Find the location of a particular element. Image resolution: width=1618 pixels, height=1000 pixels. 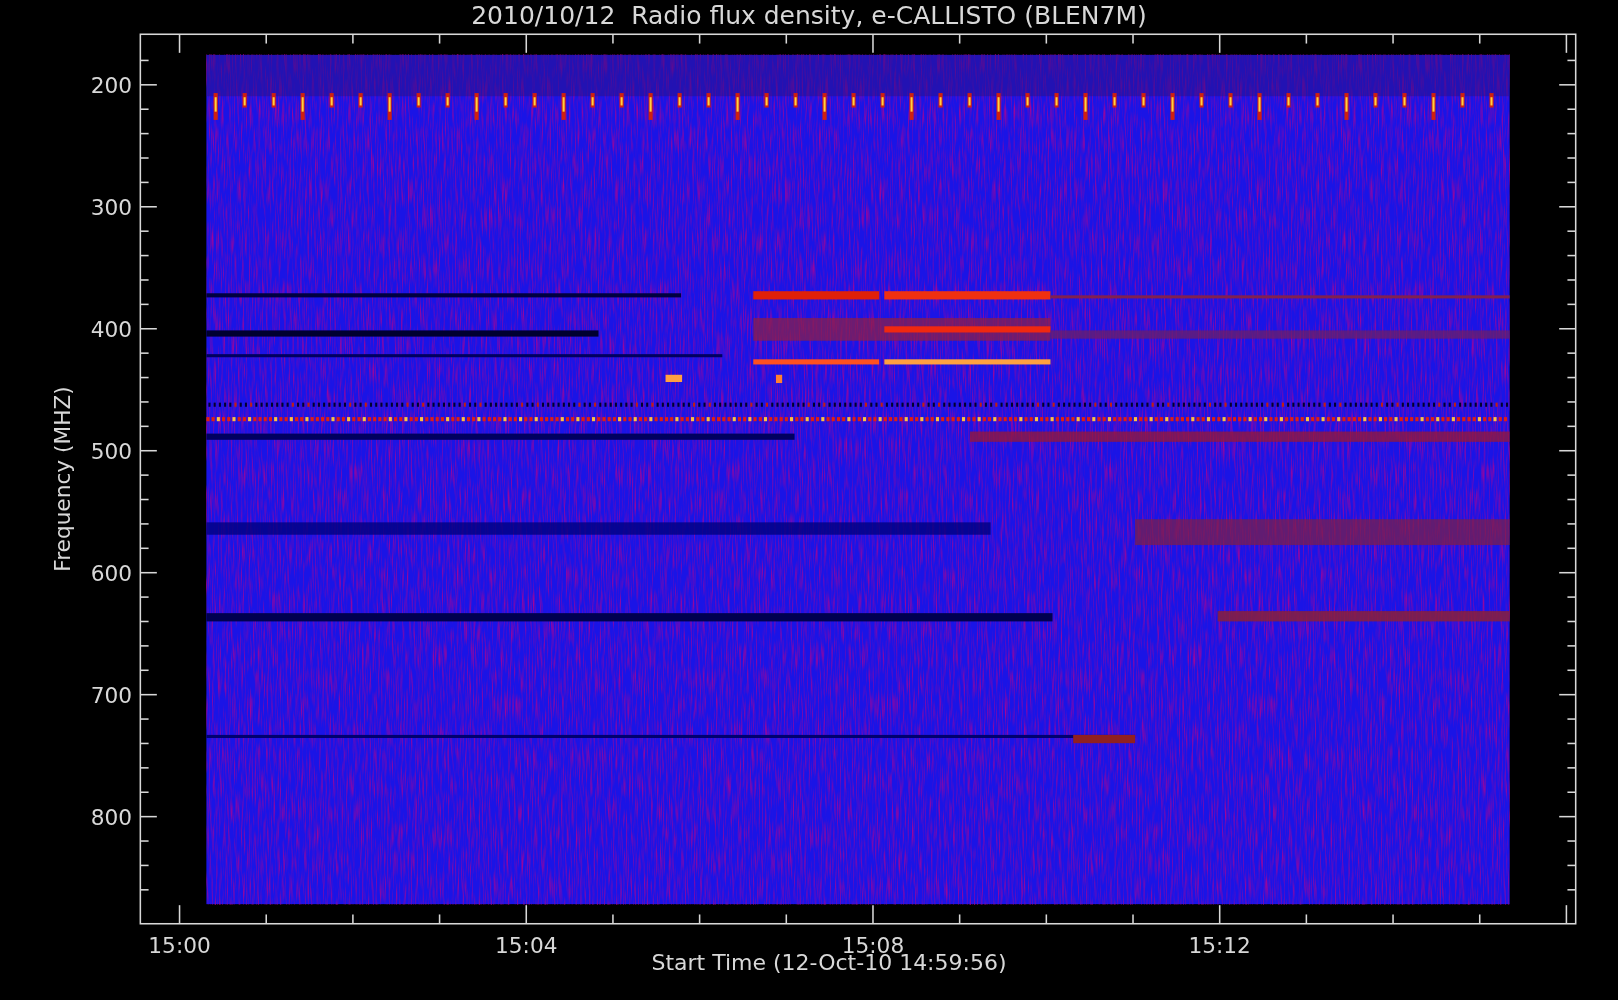

chart-title: 2010/10/12 Radio flux density, e-CALLISTO (BLEN7M) is located at coordinates (809, 16).